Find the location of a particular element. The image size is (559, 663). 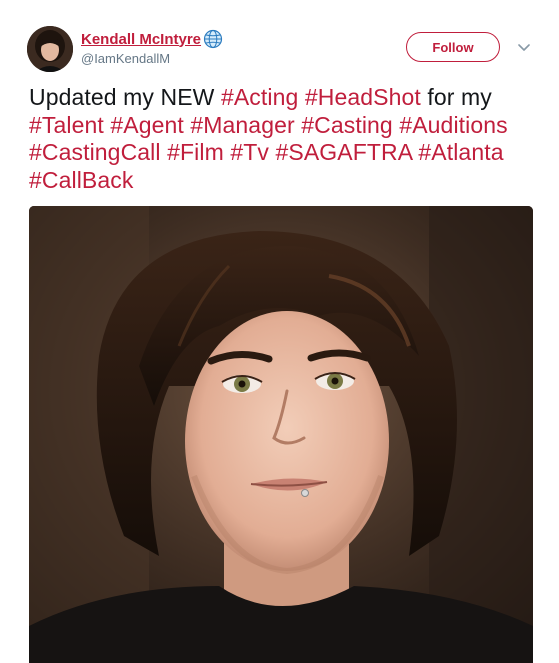

hashtag-link: #Tv is located at coordinates (249, 152).